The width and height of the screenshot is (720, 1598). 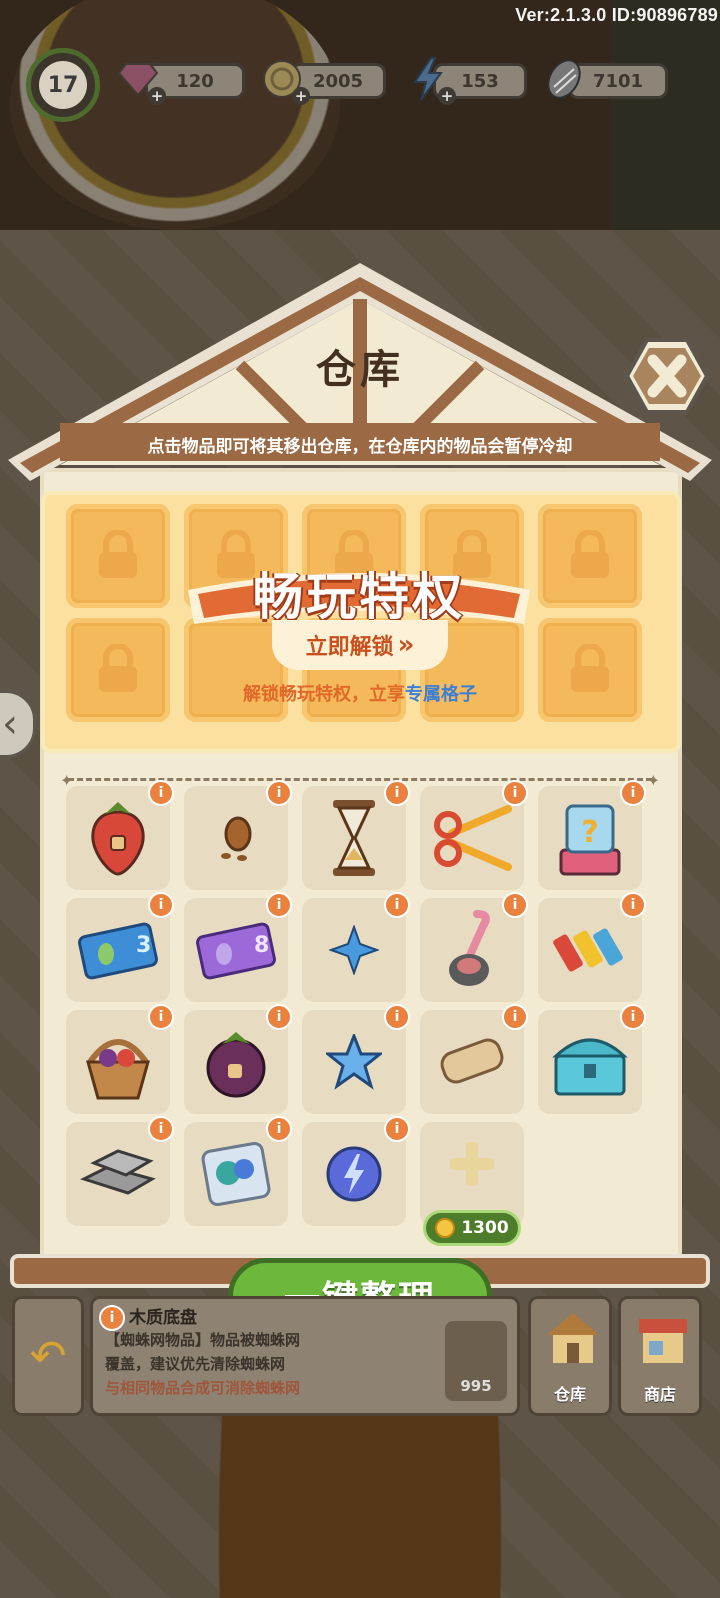 What do you see at coordinates (445, 1228) in the screenshot?
I see `coin-icon` at bounding box center [445, 1228].